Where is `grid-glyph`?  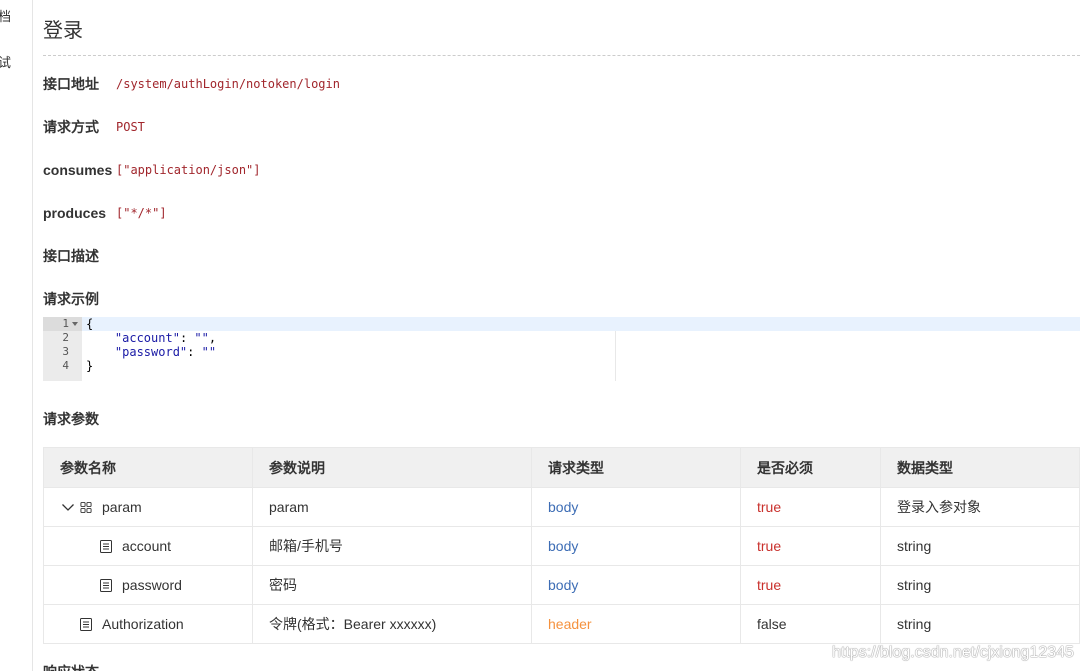 grid-glyph is located at coordinates (86, 507).